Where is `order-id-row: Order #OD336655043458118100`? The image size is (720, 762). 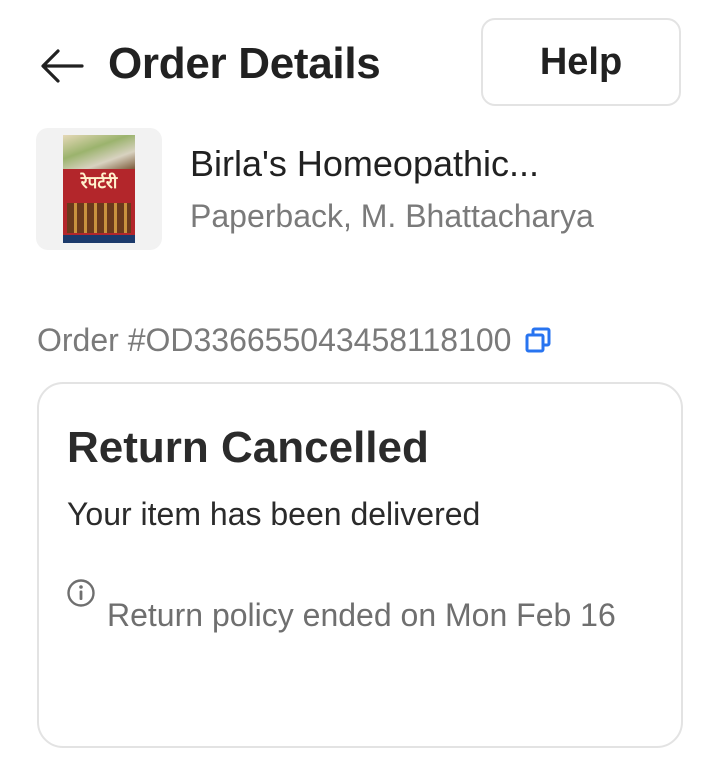
order-id-row: Order #OD336655043458118100 is located at coordinates (295, 340).